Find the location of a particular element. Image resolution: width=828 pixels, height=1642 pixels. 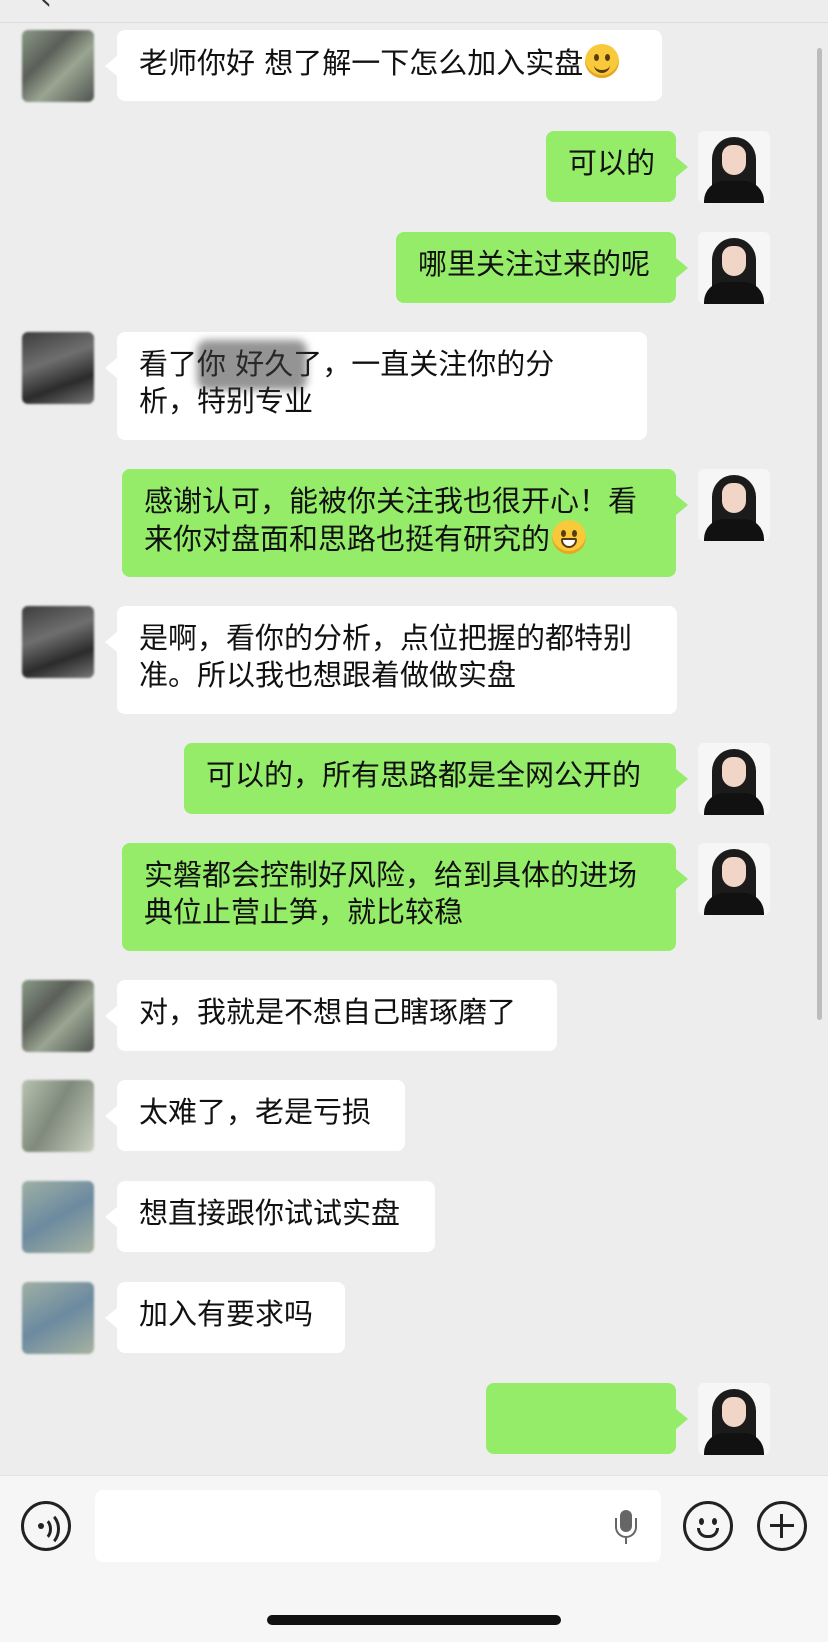

emoji-icon is located at coordinates (708, 1526).